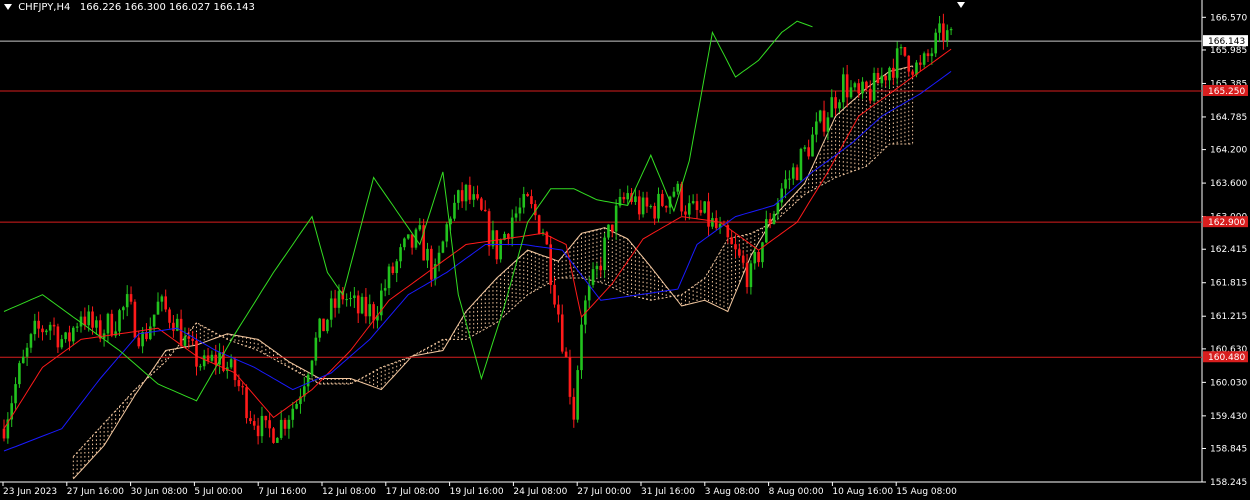  I want to click on time-tick-label: 24 Jul 08:00, so click(540, 492).